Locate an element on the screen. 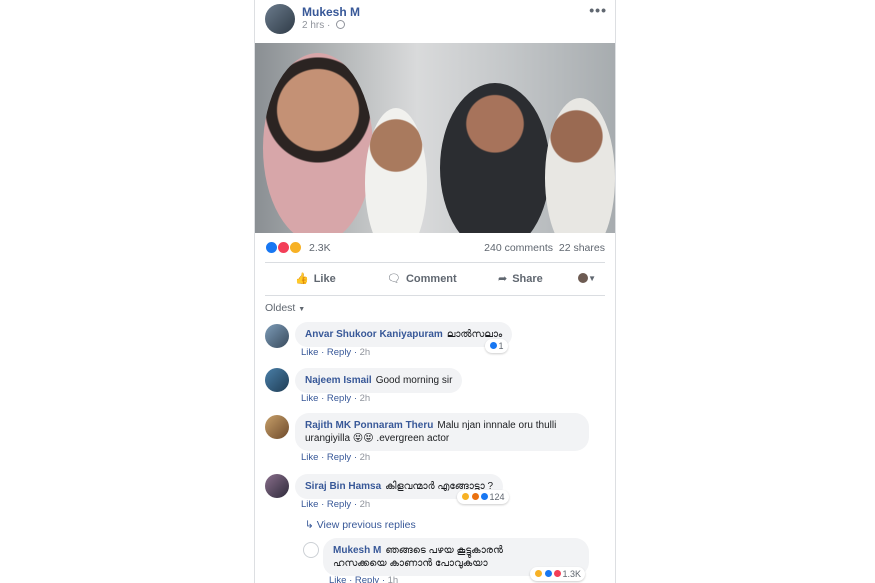 The width and height of the screenshot is (875, 583). post-time: 2 hrs · is located at coordinates (324, 25).